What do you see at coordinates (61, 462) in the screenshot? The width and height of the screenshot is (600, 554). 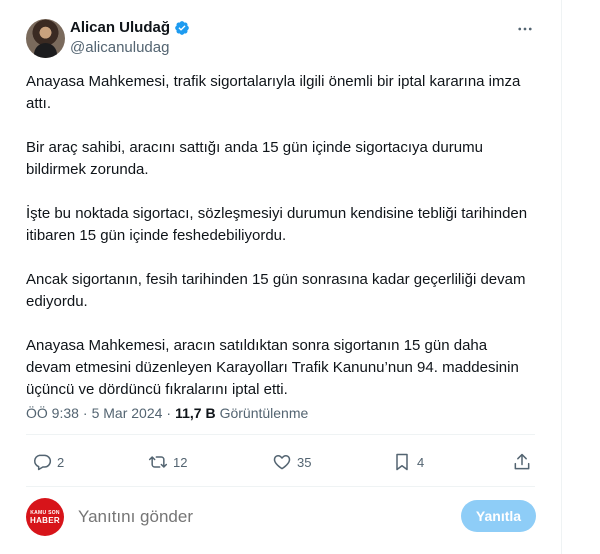 I see `reply-count: 2` at bounding box center [61, 462].